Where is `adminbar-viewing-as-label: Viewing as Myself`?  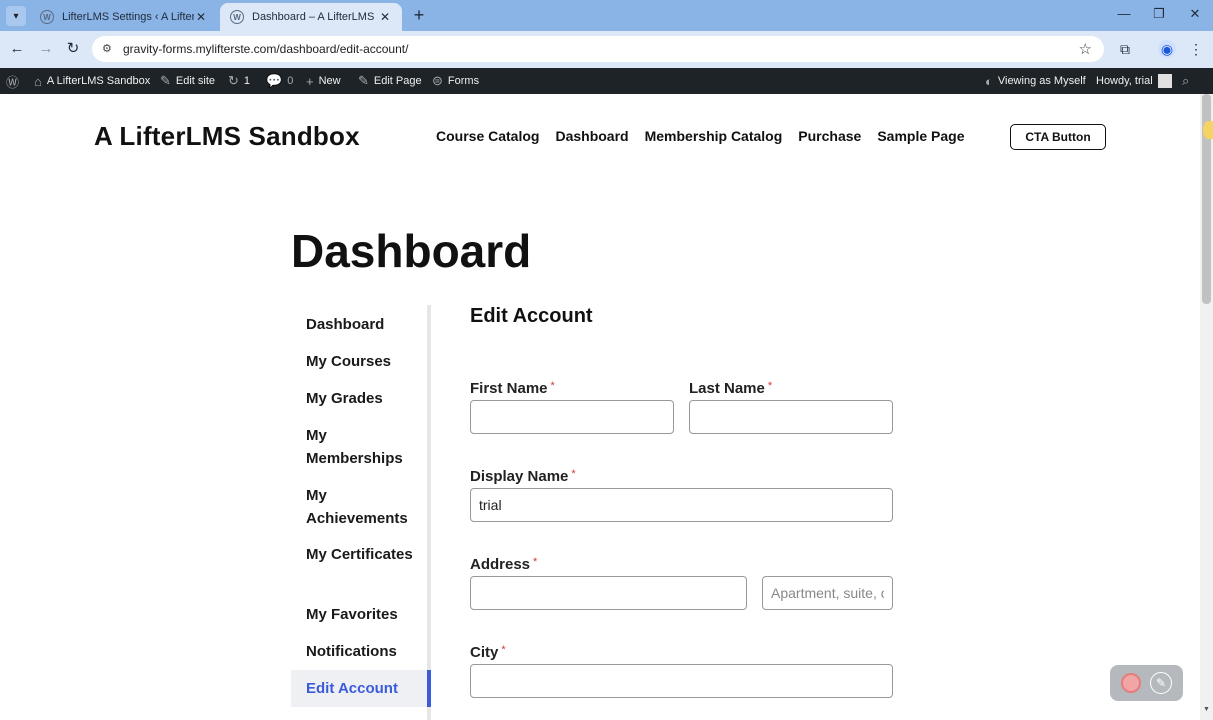 adminbar-viewing-as-label: Viewing as Myself is located at coordinates (1041, 81).